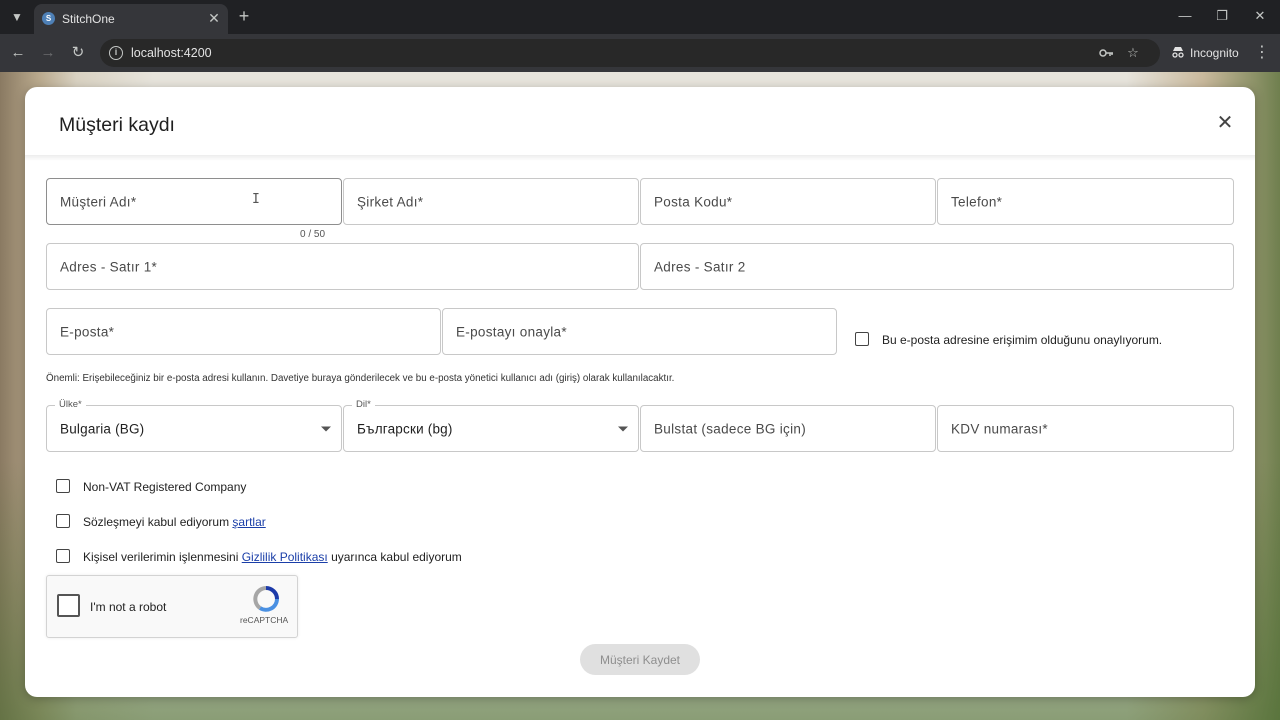 Image resolution: width=1280 pixels, height=720 pixels. Describe the element at coordinates (264, 620) in the screenshot. I see `recaptcha-brand: reCAPTCHA` at that location.